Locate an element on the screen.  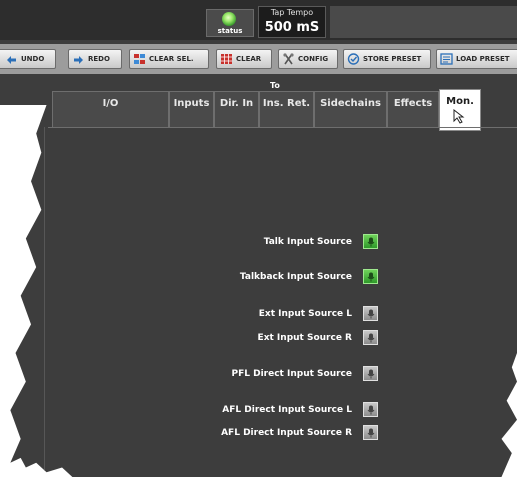
tab-inputs: Inputs is located at coordinates (191, 109).